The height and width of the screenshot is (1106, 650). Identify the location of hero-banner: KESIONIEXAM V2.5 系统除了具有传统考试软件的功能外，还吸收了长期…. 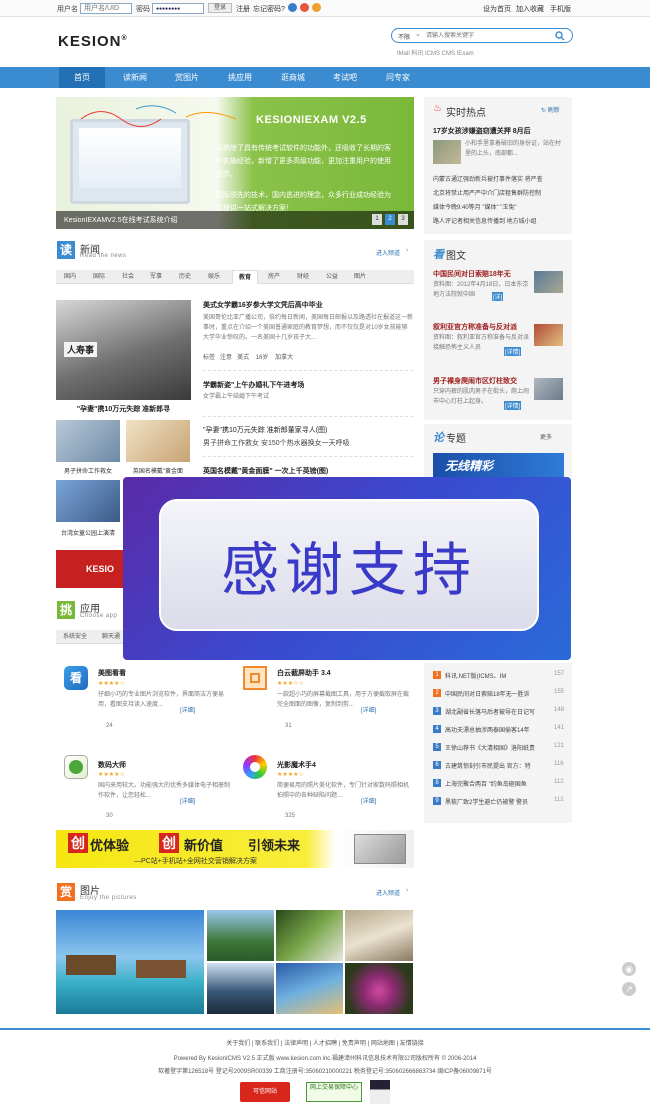
(235, 163).